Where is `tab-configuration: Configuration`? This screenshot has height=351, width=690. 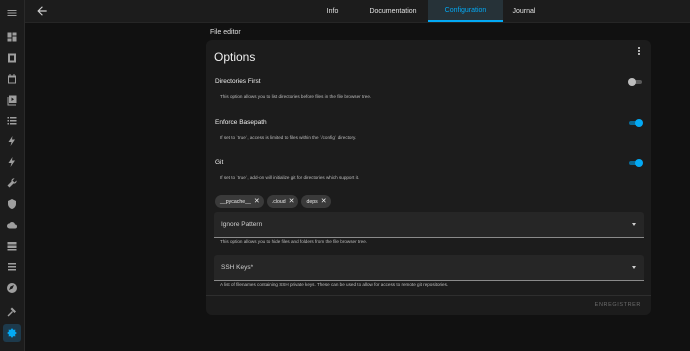 tab-configuration: Configuration is located at coordinates (465, 11).